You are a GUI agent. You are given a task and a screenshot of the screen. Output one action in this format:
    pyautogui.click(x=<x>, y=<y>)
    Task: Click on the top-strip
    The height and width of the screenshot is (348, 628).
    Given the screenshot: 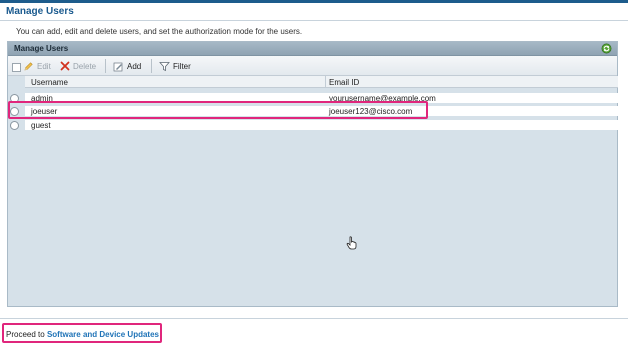 What is the action you would take?
    pyautogui.click(x=314, y=1)
    